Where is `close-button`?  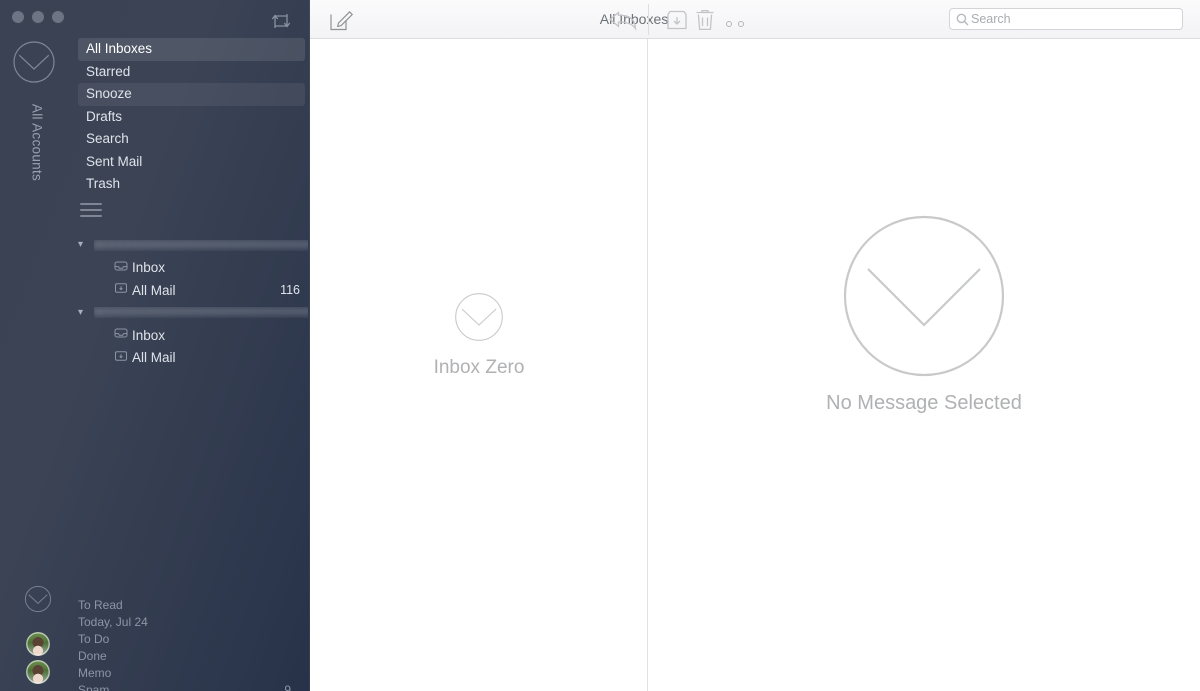 close-button is located at coordinates (18, 17).